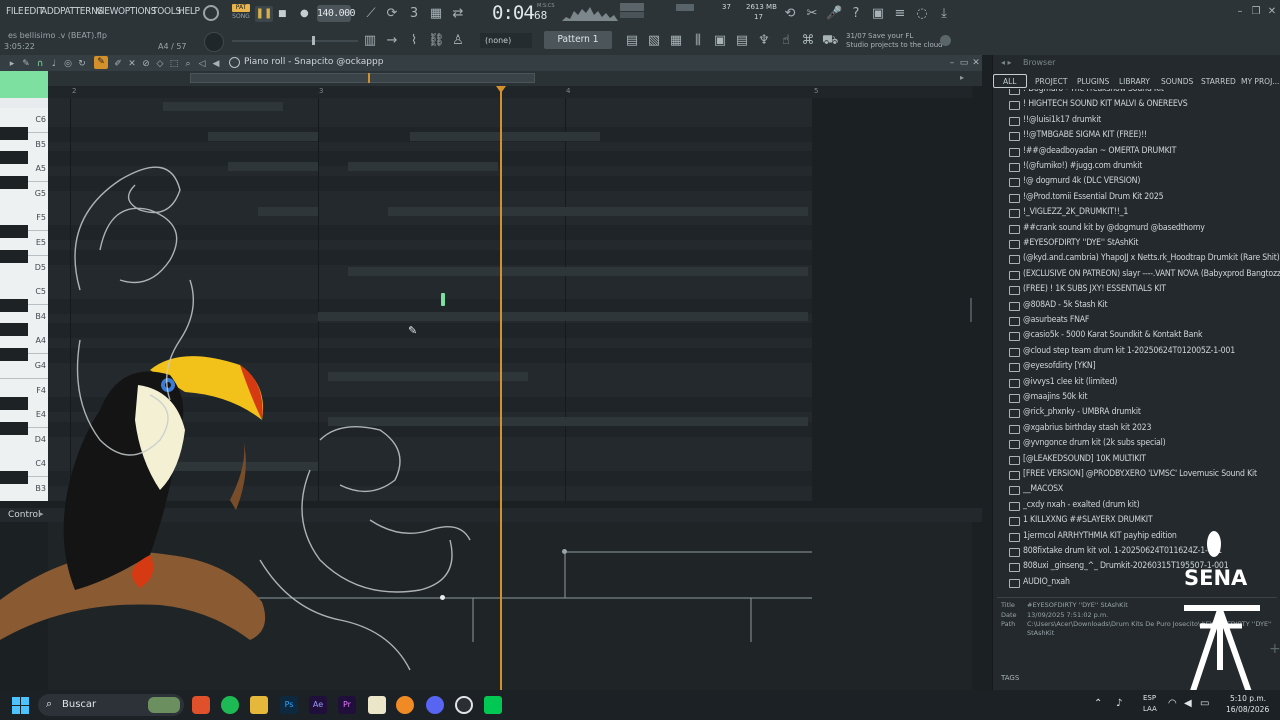 Image resolution: width=1280 pixels, height=720 pixels. Describe the element at coordinates (241, 8) in the screenshot. I see `pat-mode-toggle: PAT` at that location.